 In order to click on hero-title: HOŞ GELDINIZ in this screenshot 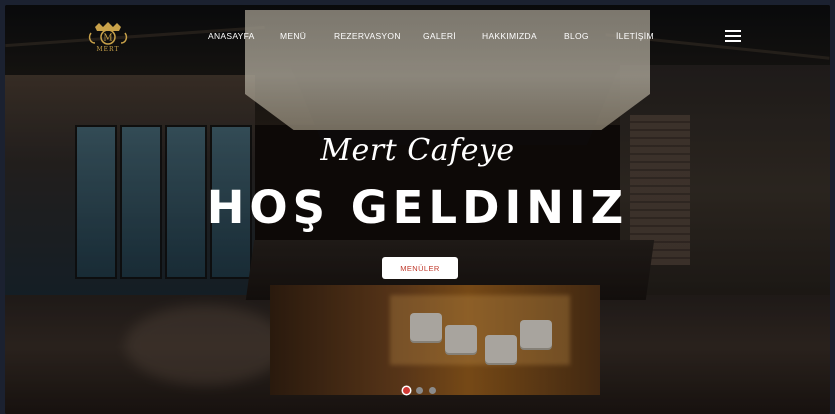, I will do `click(417, 207)`.